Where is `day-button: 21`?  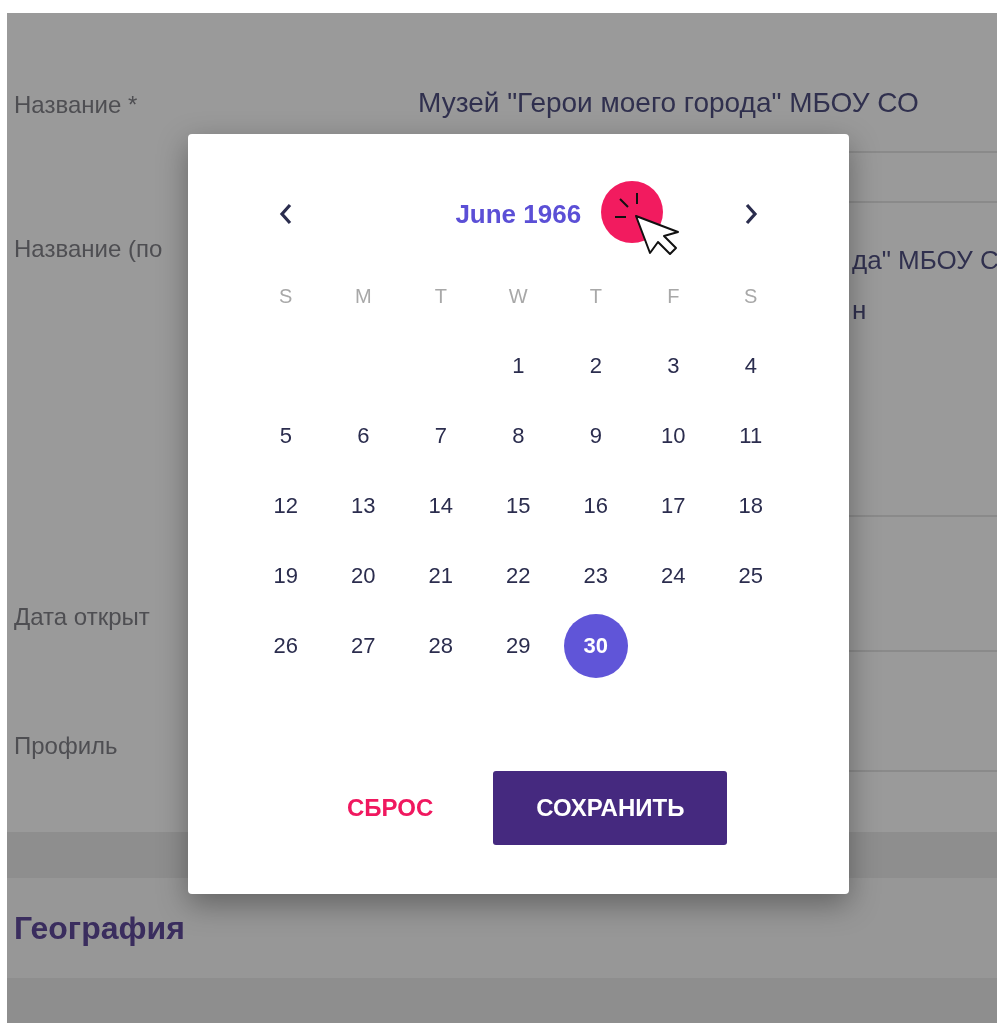
day-button: 21 is located at coordinates (440, 576).